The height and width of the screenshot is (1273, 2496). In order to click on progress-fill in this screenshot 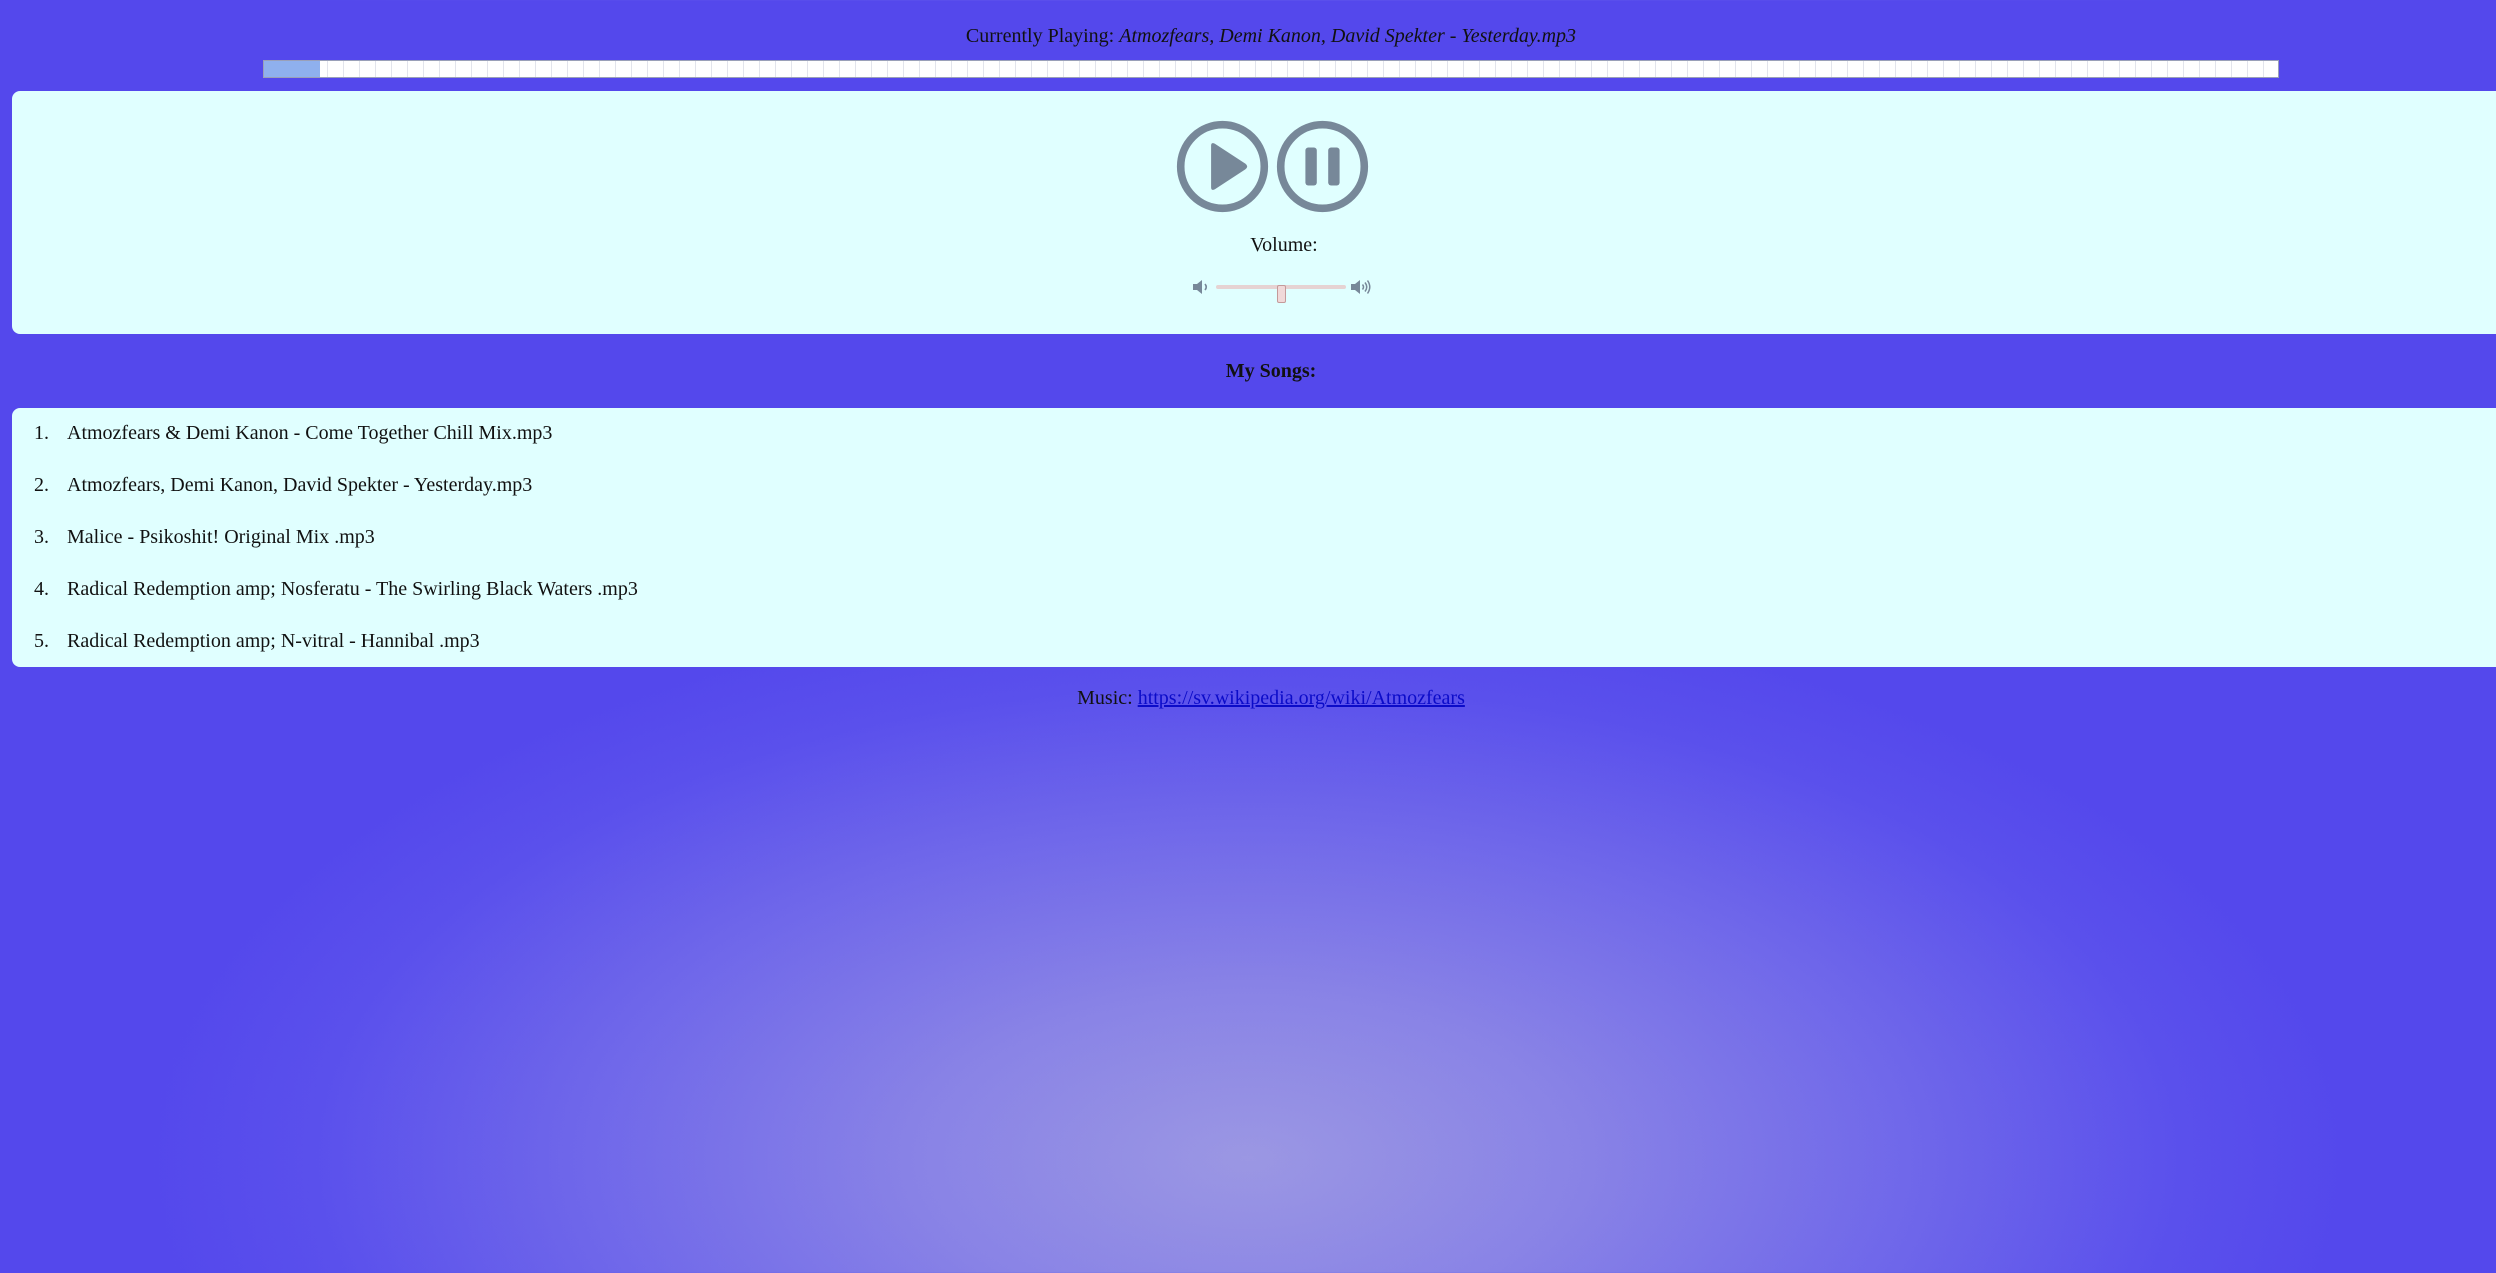, I will do `click(292, 69)`.